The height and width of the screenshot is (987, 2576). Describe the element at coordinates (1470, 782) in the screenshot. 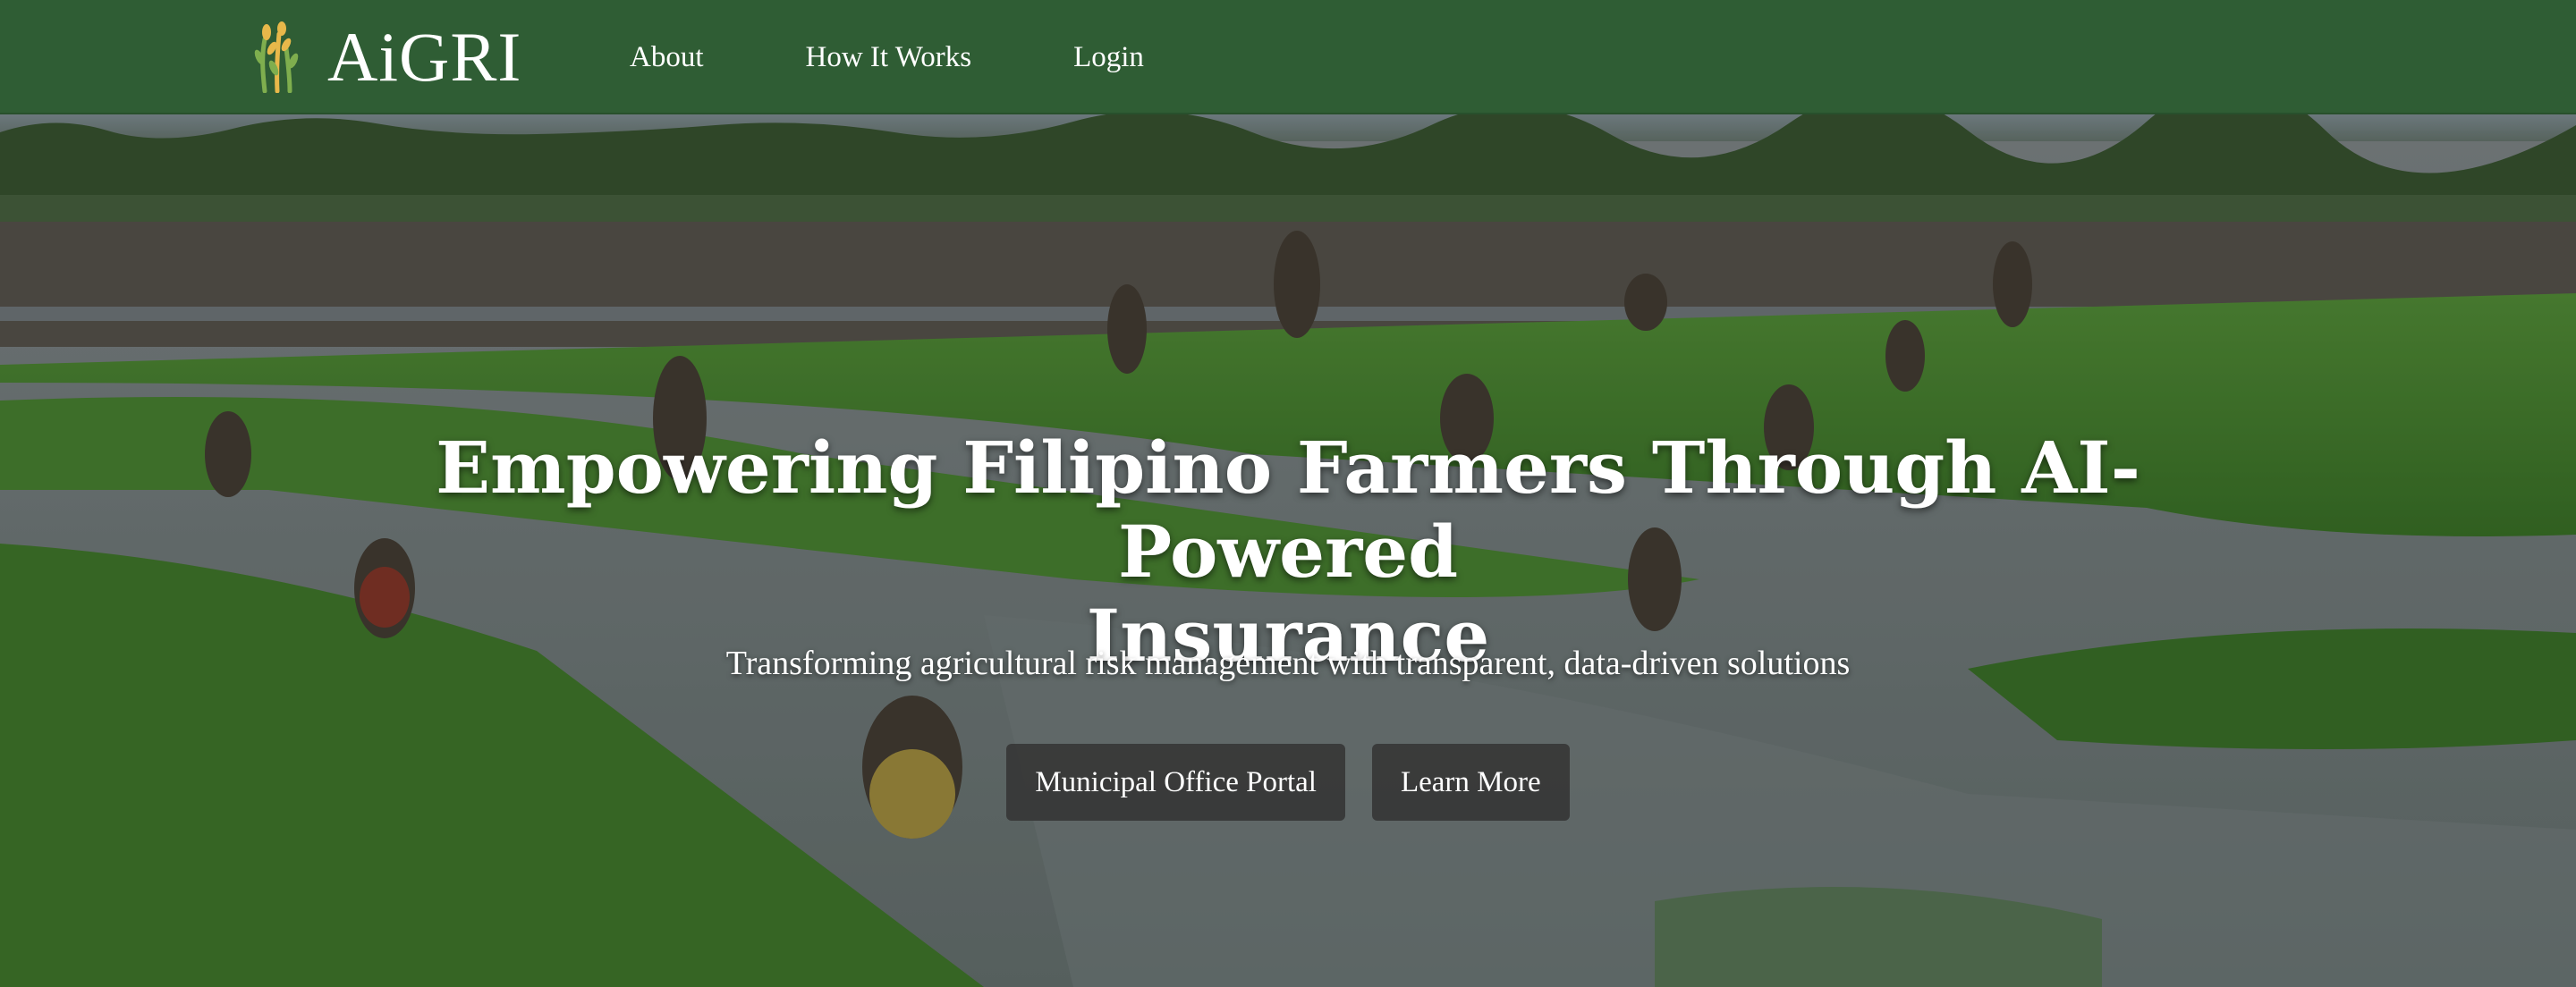

I see `learn-more-button: Learn More` at that location.